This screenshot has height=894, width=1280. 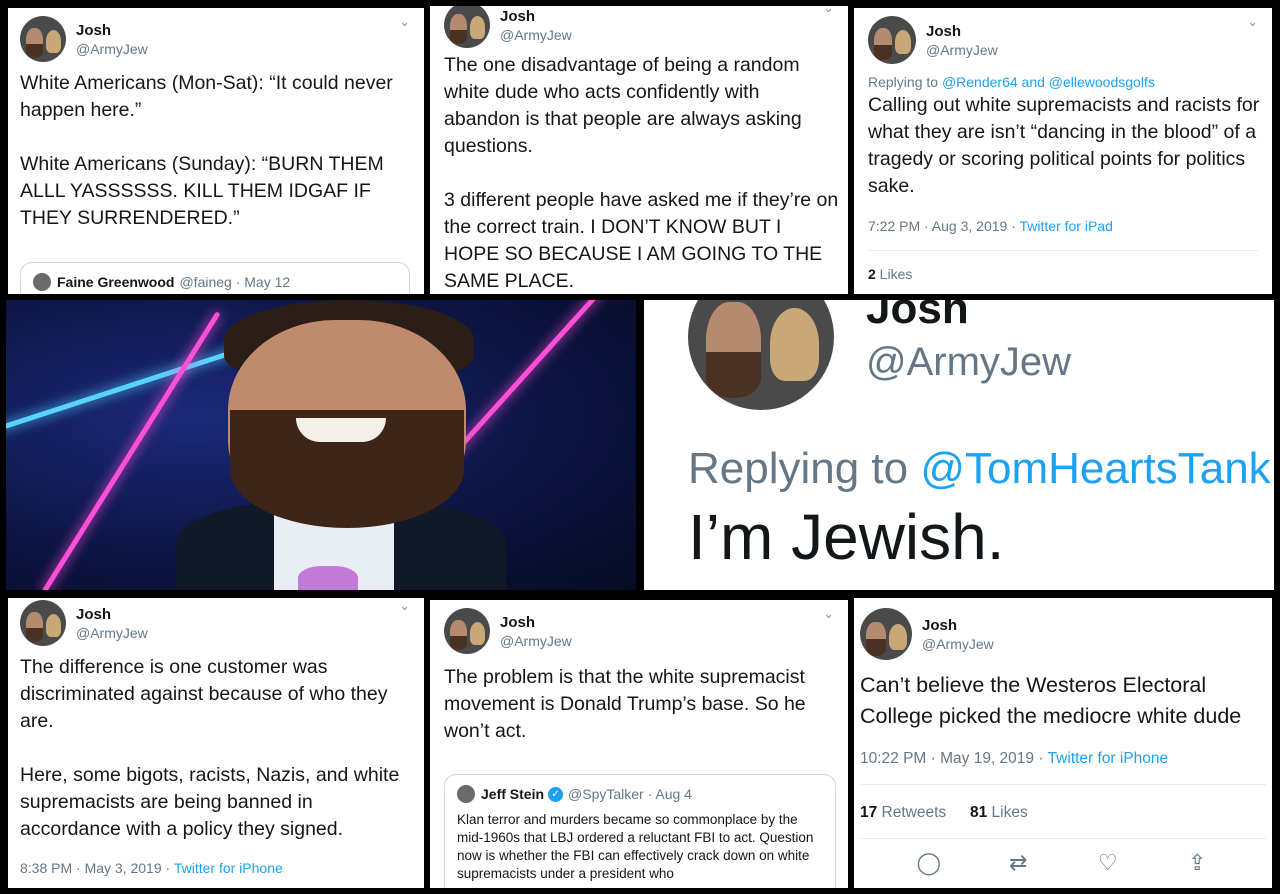 What do you see at coordinates (1095, 468) in the screenshot?
I see `replying-to-handles: @TomHeartsTank` at bounding box center [1095, 468].